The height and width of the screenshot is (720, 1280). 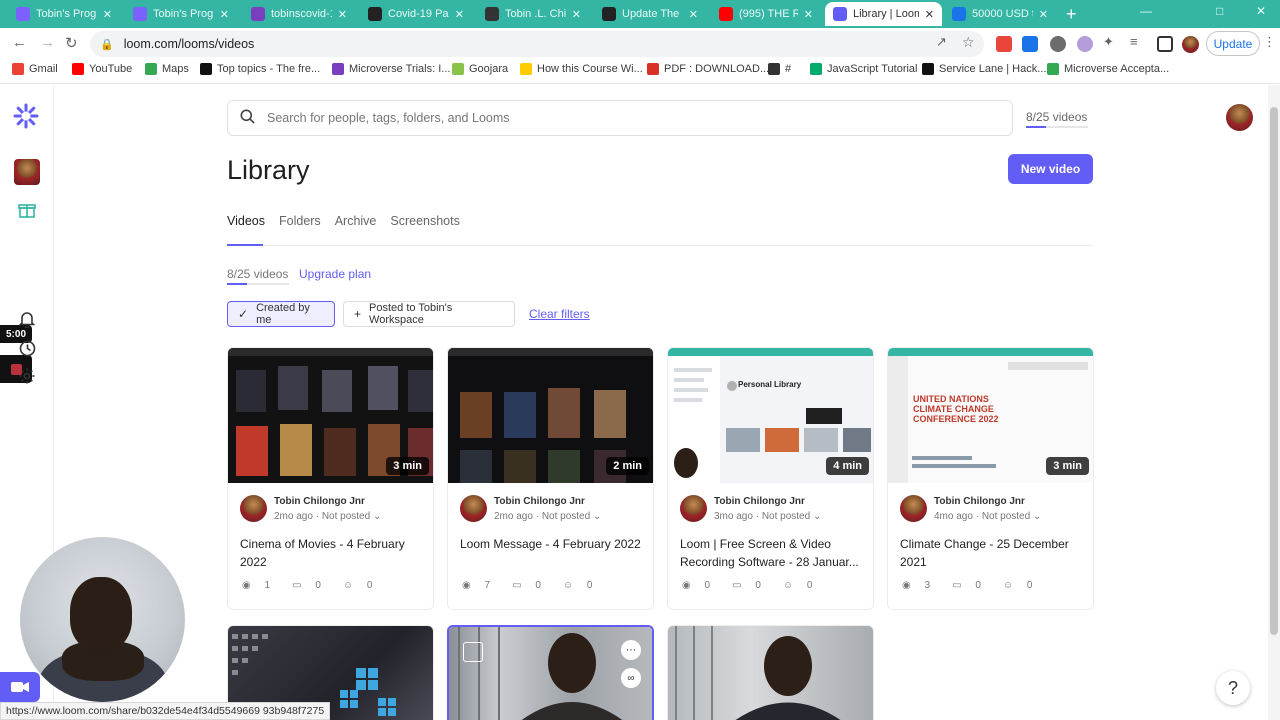 I want to click on tab-videos: Videos, so click(x=246, y=221).